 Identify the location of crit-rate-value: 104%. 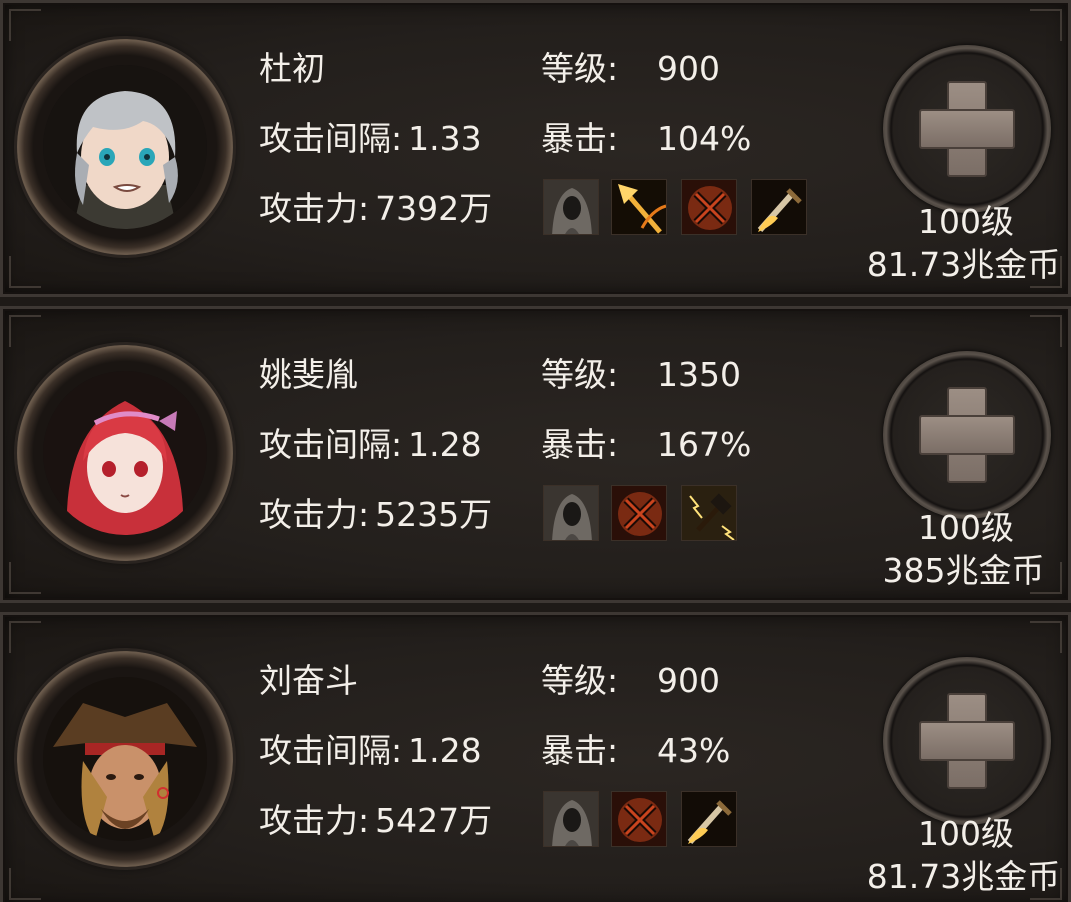
(704, 138).